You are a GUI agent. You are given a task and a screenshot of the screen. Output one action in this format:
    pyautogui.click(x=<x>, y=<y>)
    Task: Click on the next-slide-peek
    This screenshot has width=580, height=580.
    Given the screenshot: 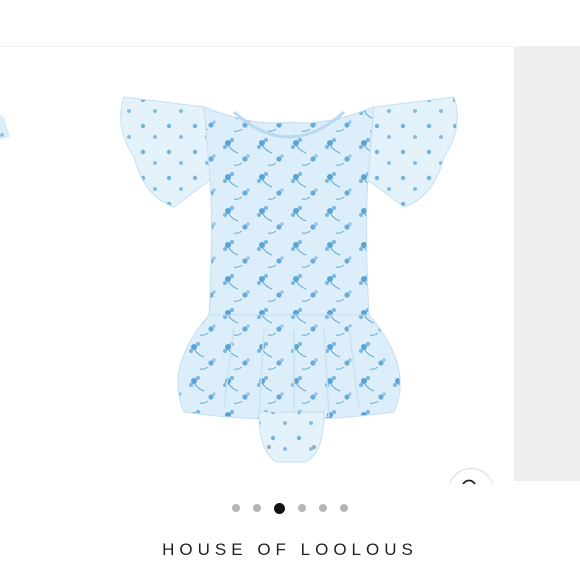 What is the action you would take?
    pyautogui.click(x=547, y=264)
    